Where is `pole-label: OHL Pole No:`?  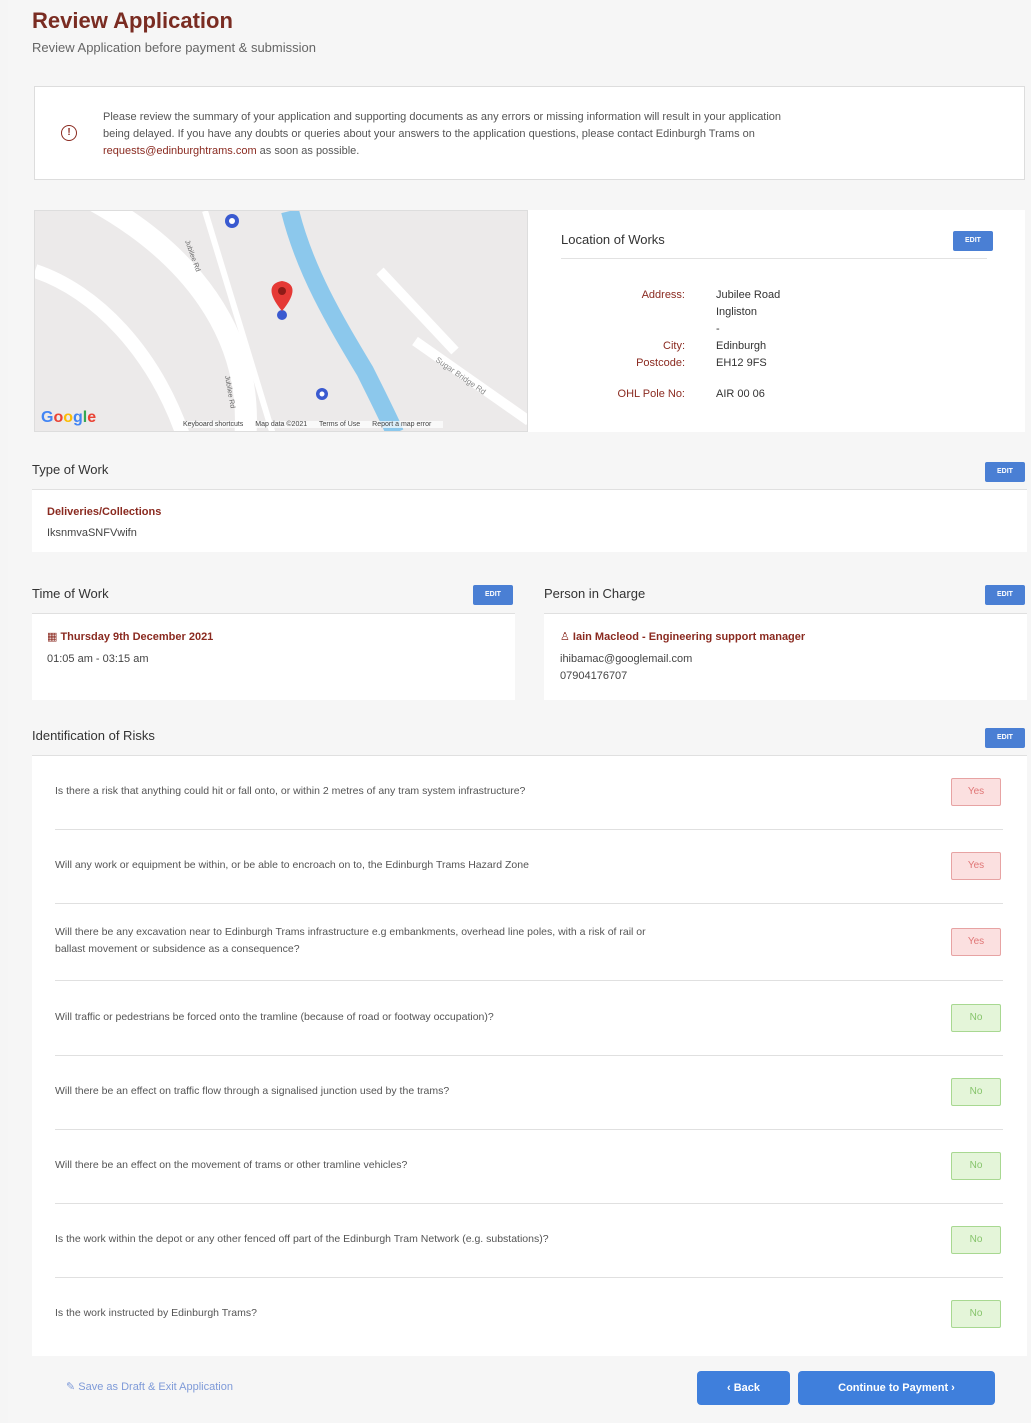 pole-label: OHL Pole No: is located at coordinates (651, 394).